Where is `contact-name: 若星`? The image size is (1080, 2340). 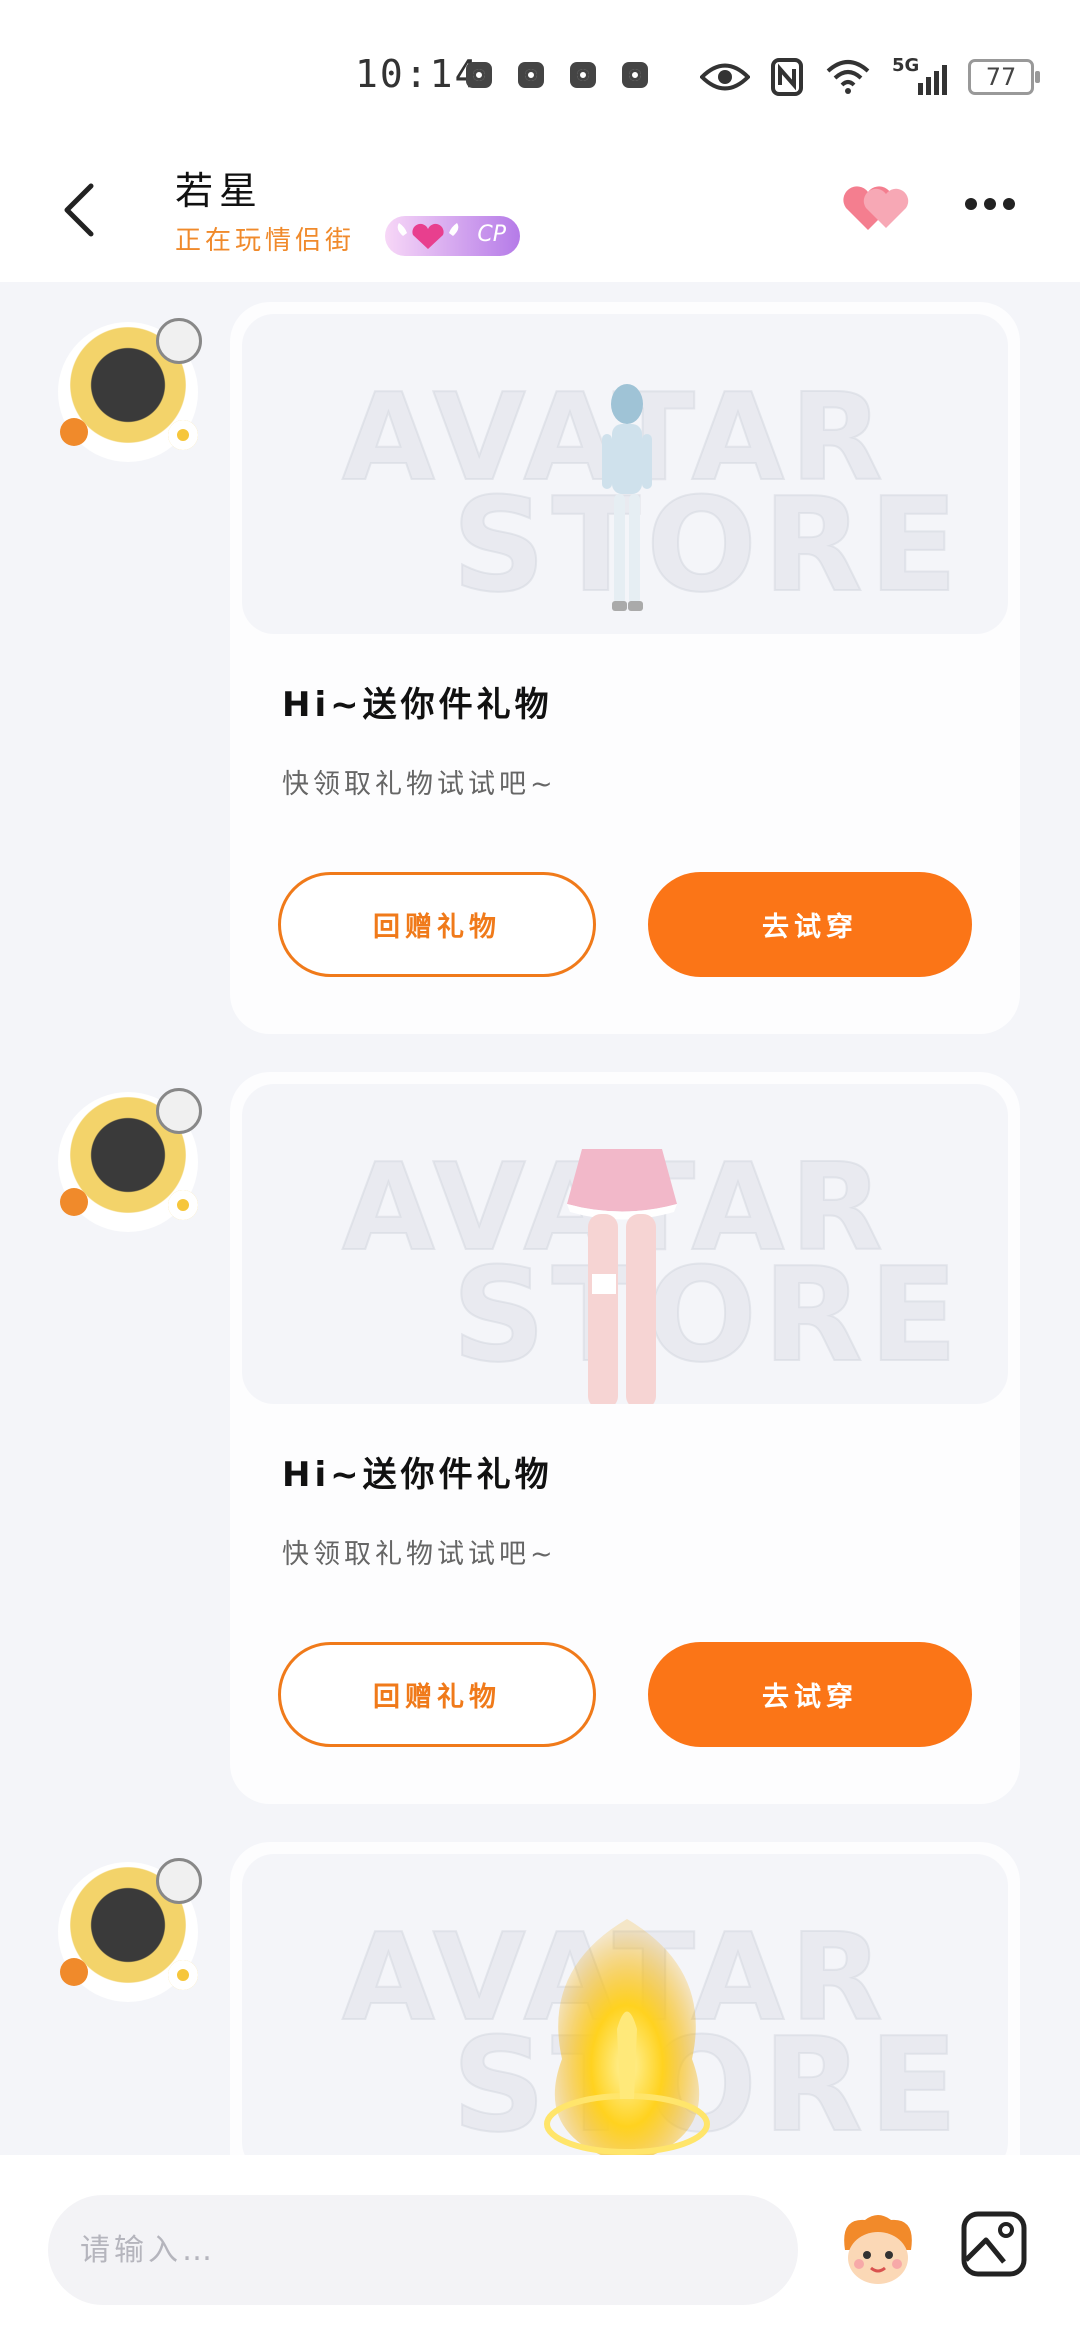
contact-name: 若星 is located at coordinates (219, 187).